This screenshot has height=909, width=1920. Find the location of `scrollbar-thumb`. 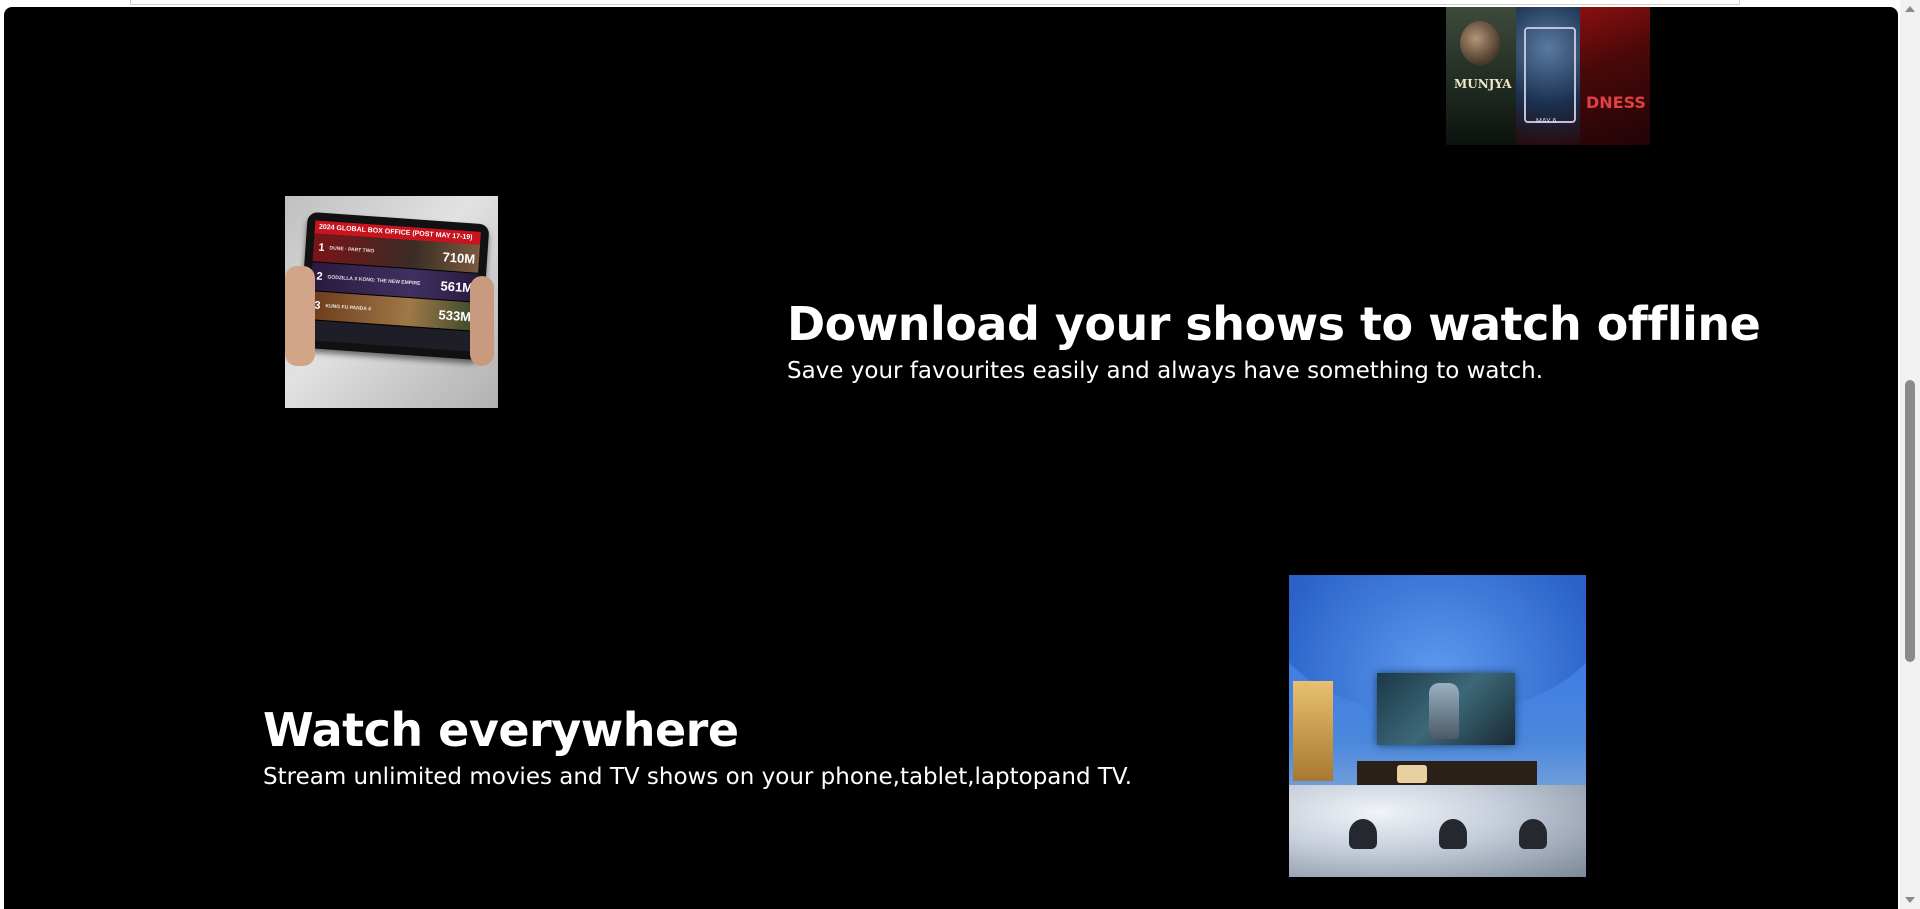

scrollbar-thumb is located at coordinates (1910, 521).